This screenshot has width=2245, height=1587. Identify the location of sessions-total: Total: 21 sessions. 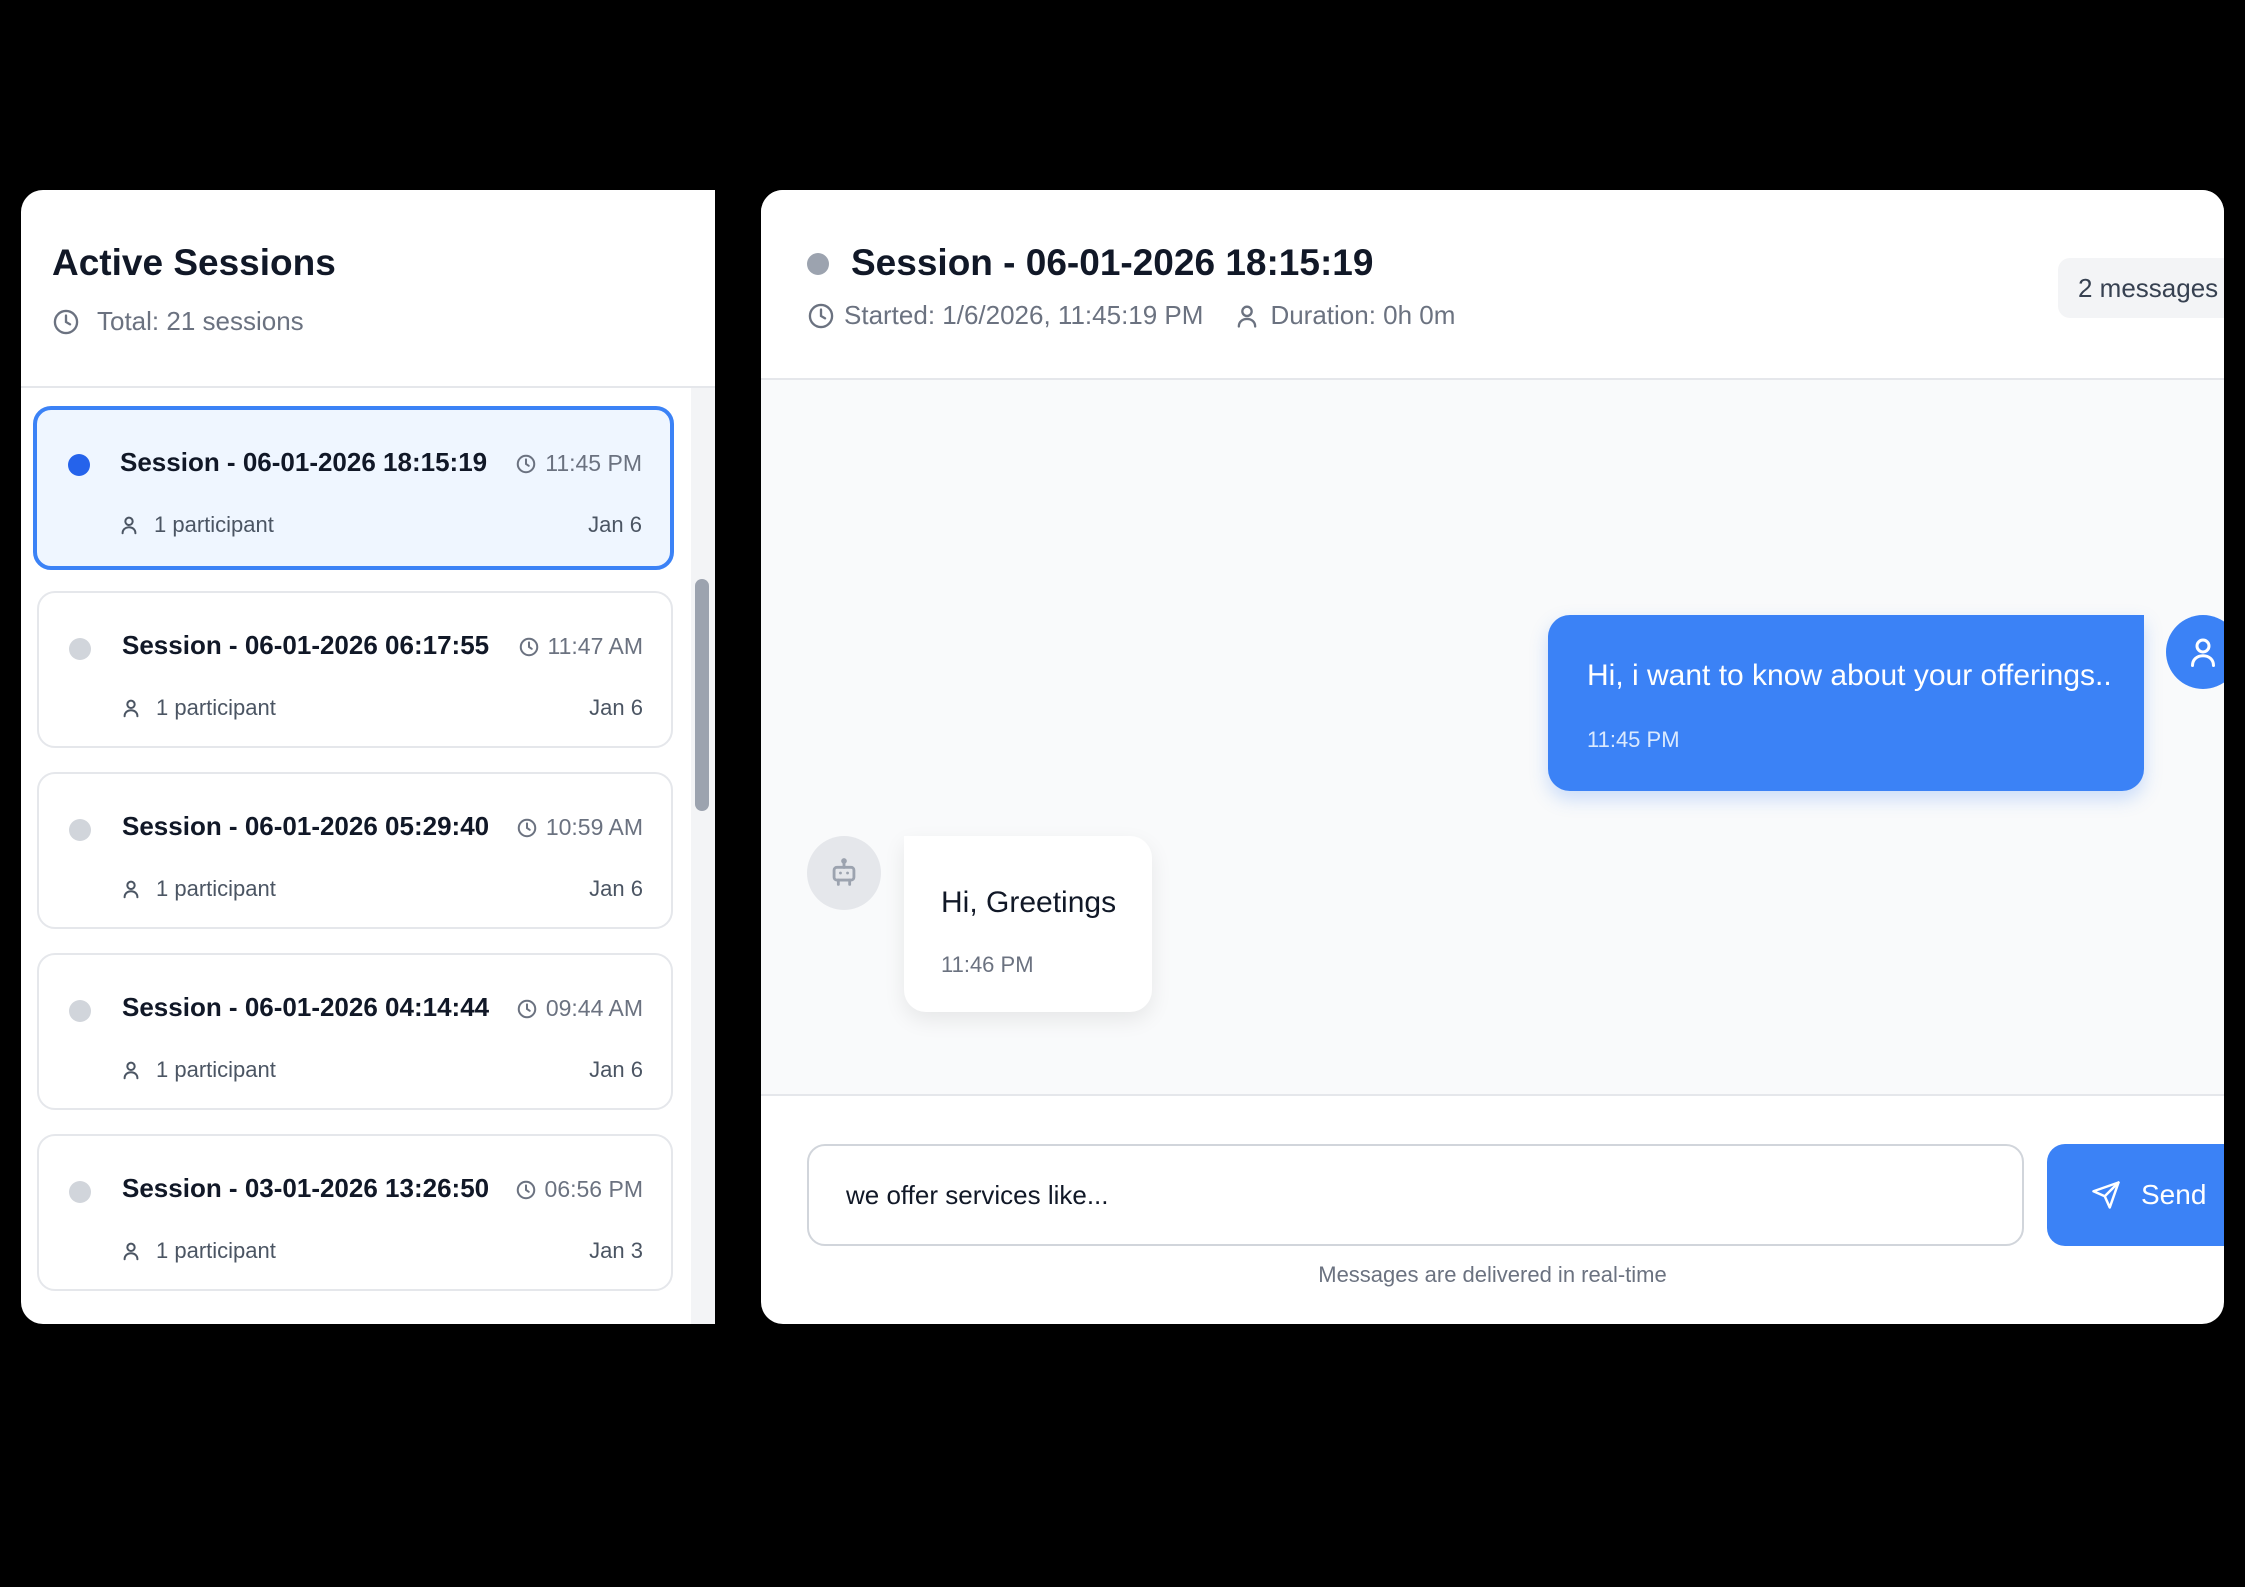
(178, 321).